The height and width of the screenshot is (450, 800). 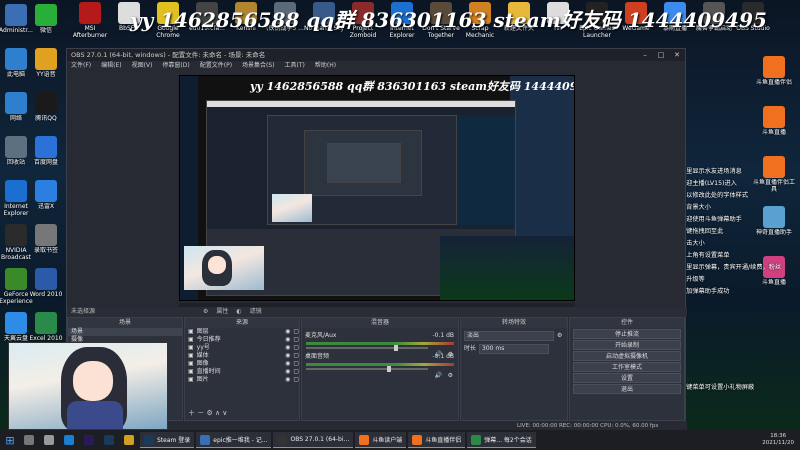 I want to click on menu-item: 帮助(H), so click(x=325, y=66).